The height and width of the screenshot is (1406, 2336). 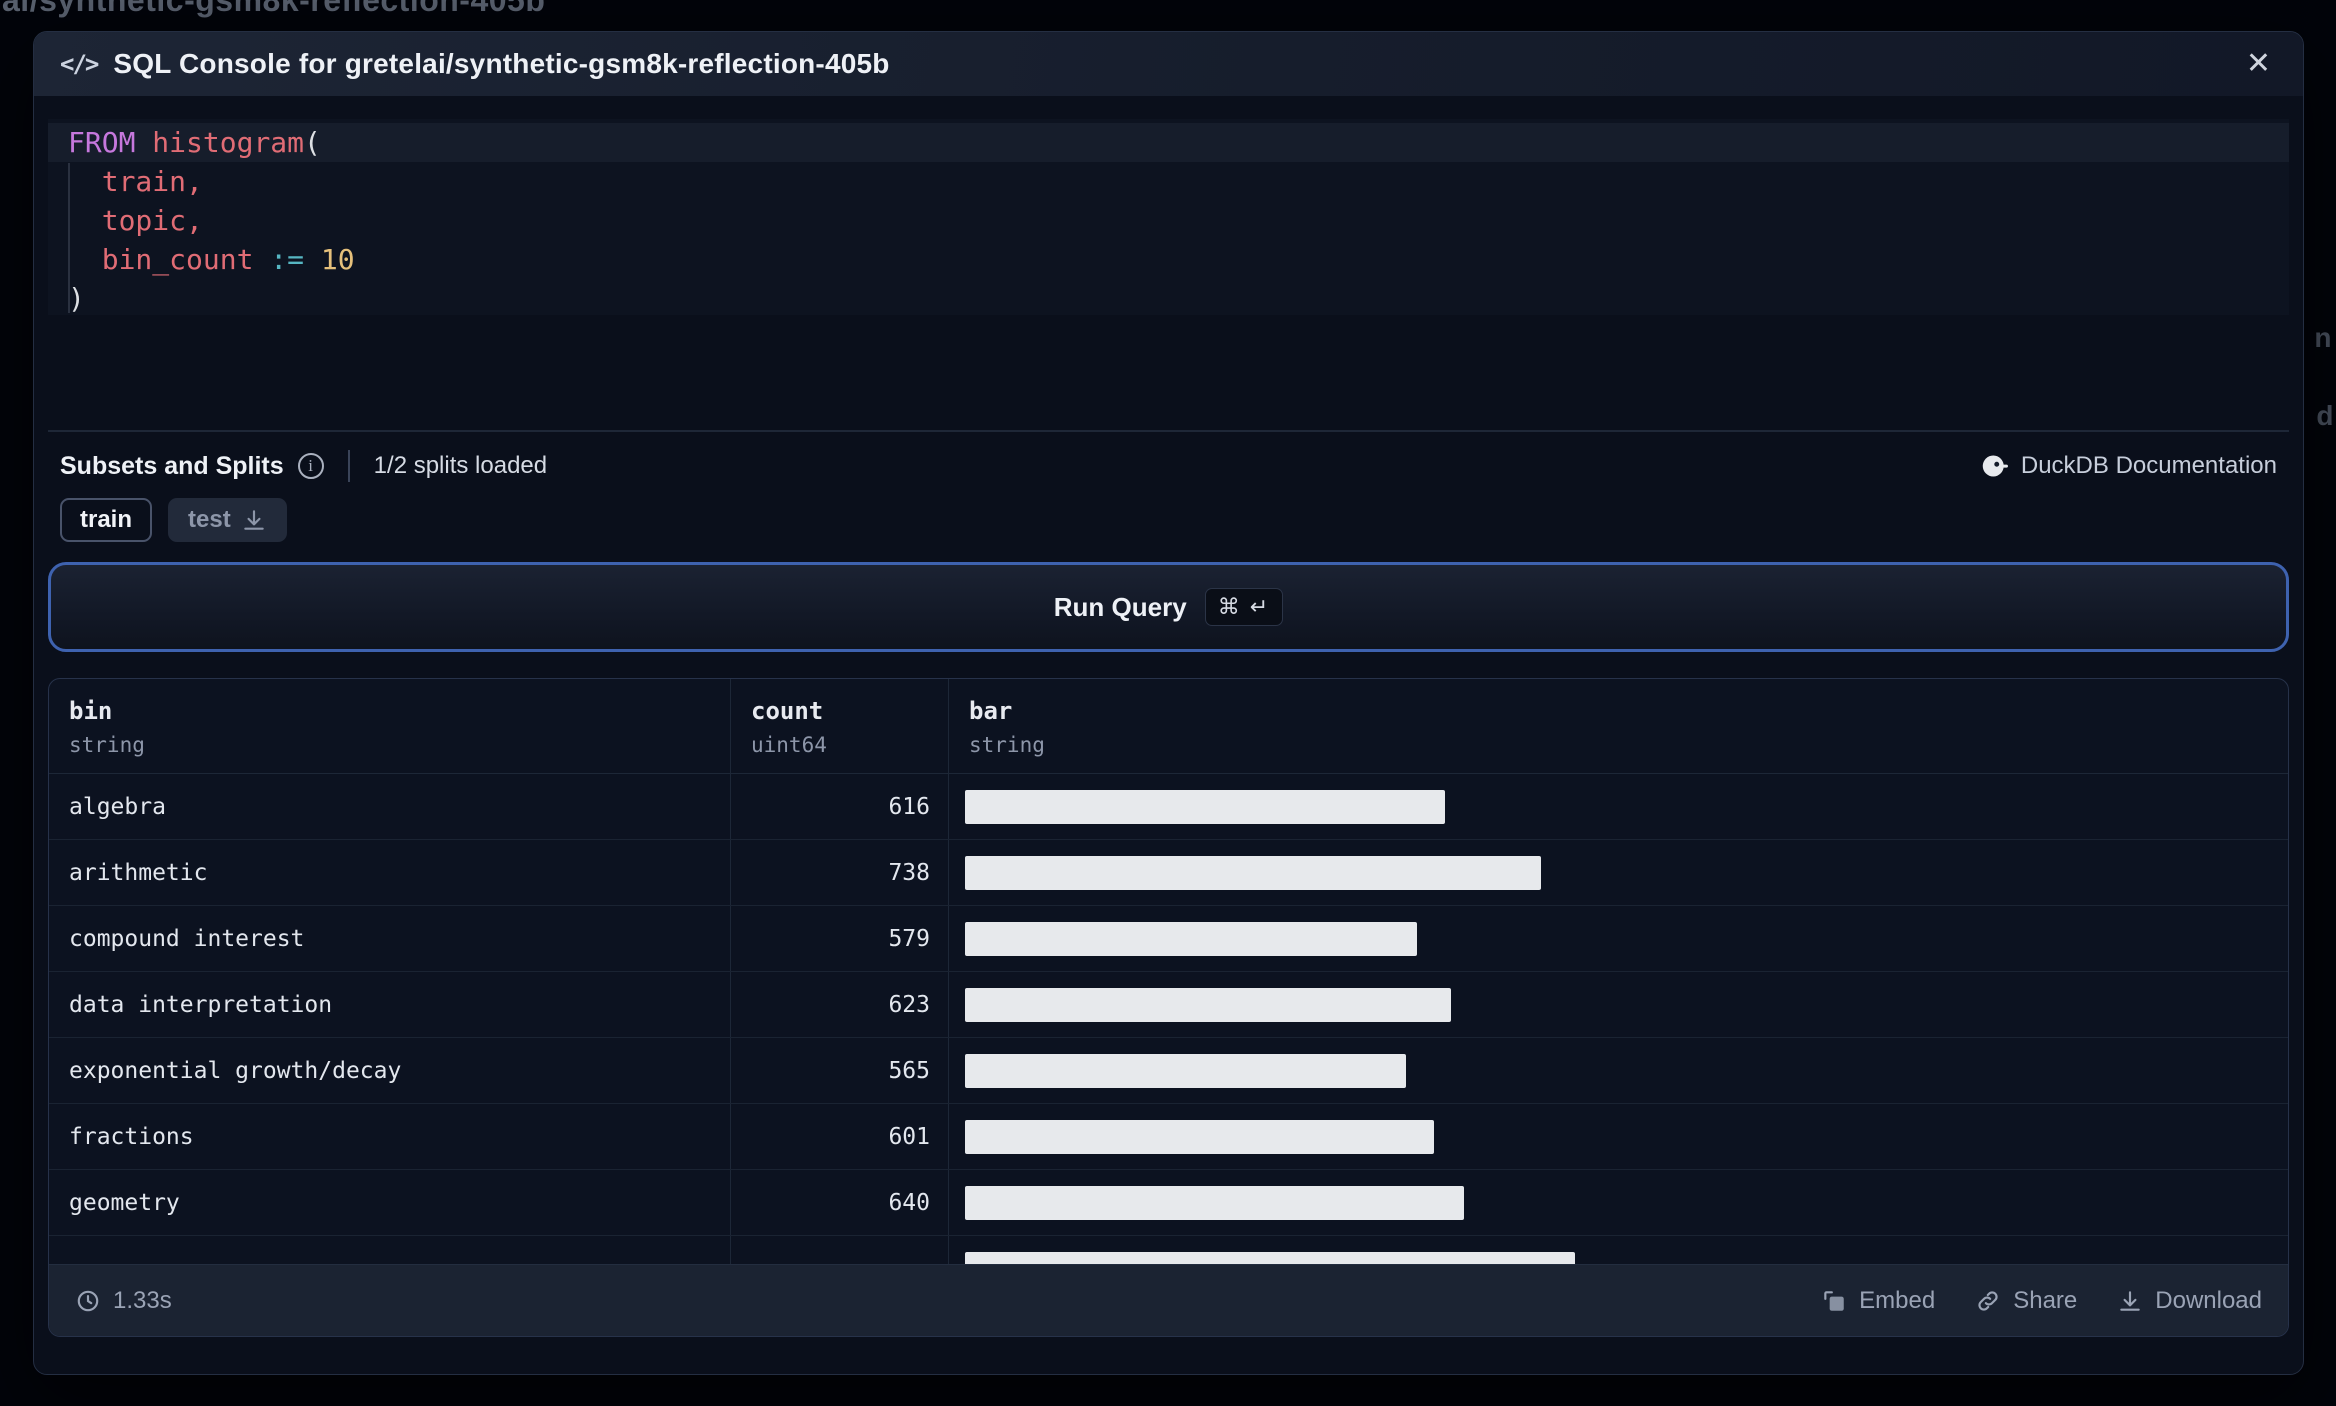 I want to click on embed-icon, so click(x=1834, y=1300).